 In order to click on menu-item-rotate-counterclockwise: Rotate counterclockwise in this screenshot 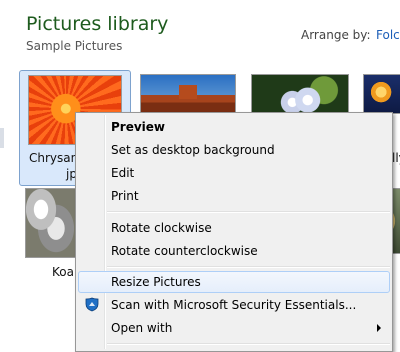, I will do `click(234, 251)`.